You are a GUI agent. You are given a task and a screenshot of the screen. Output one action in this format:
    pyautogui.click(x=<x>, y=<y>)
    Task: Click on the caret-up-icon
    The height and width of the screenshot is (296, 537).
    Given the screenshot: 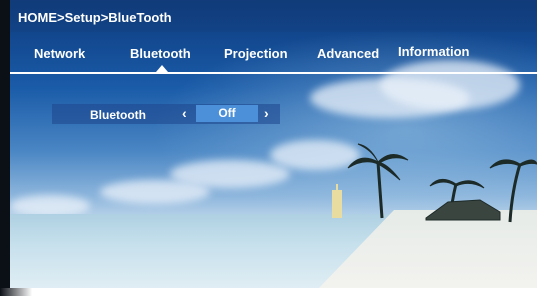 What is the action you would take?
    pyautogui.click(x=162, y=68)
    